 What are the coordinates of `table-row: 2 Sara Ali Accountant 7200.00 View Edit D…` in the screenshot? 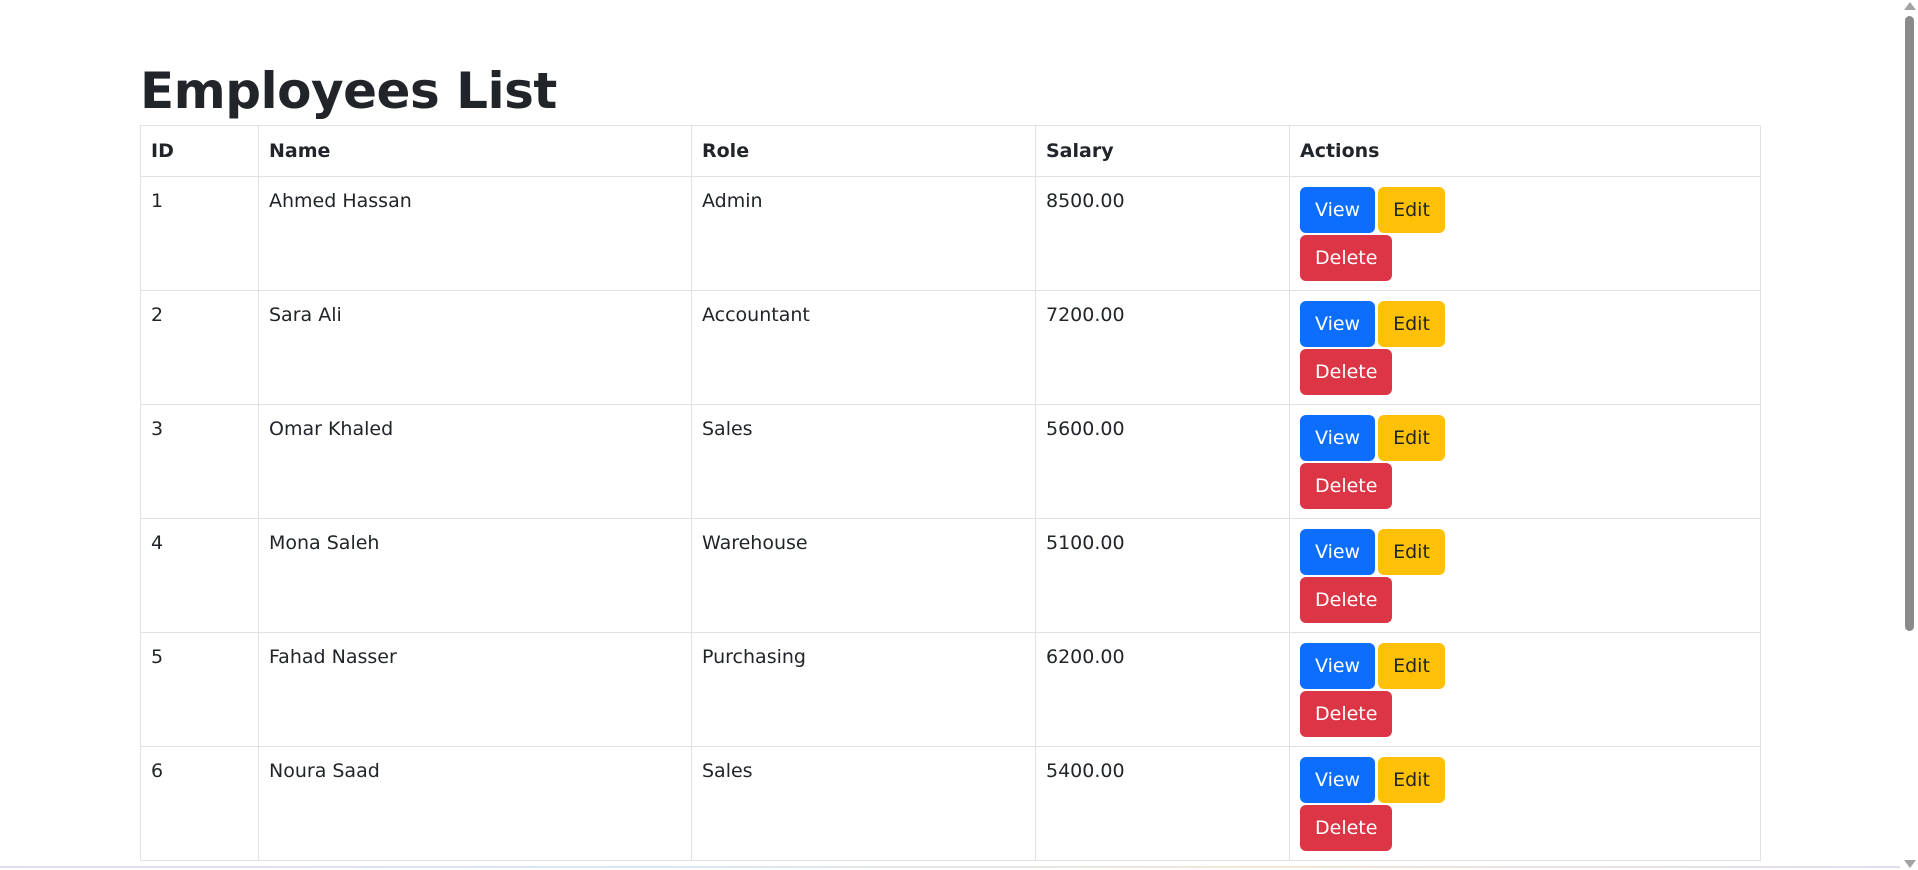 It's located at (950, 347).